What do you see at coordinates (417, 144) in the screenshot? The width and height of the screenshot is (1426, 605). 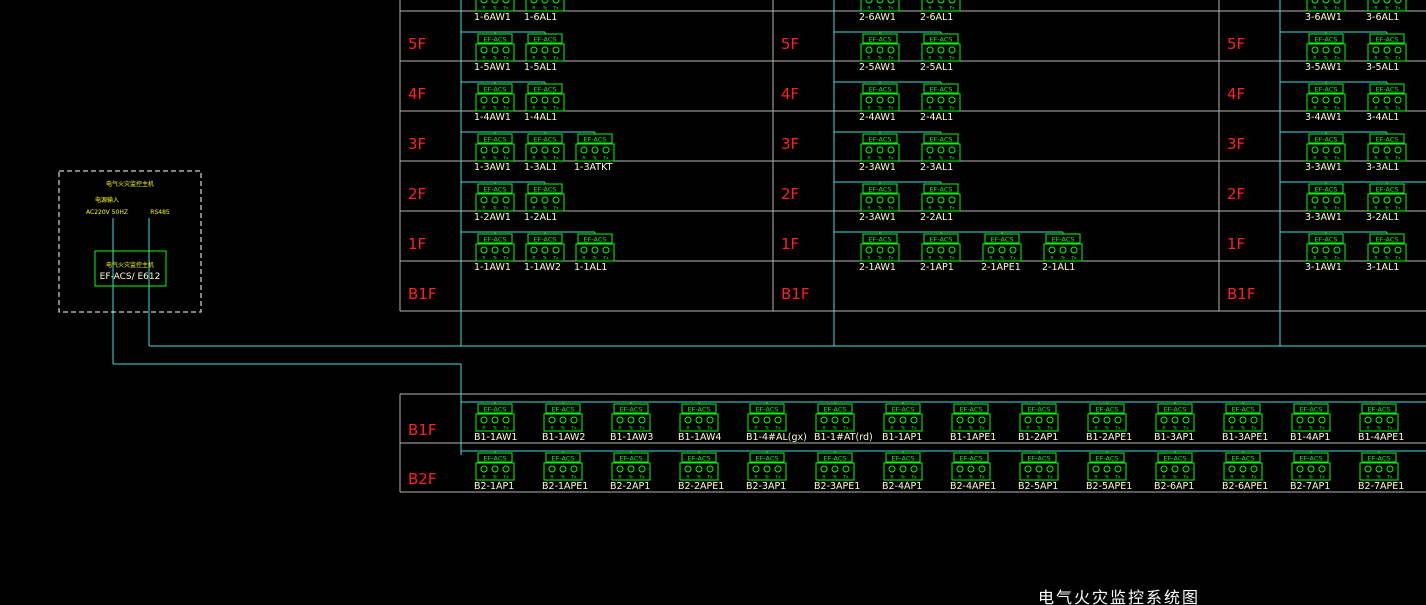 I see `floor-label: 3F` at bounding box center [417, 144].